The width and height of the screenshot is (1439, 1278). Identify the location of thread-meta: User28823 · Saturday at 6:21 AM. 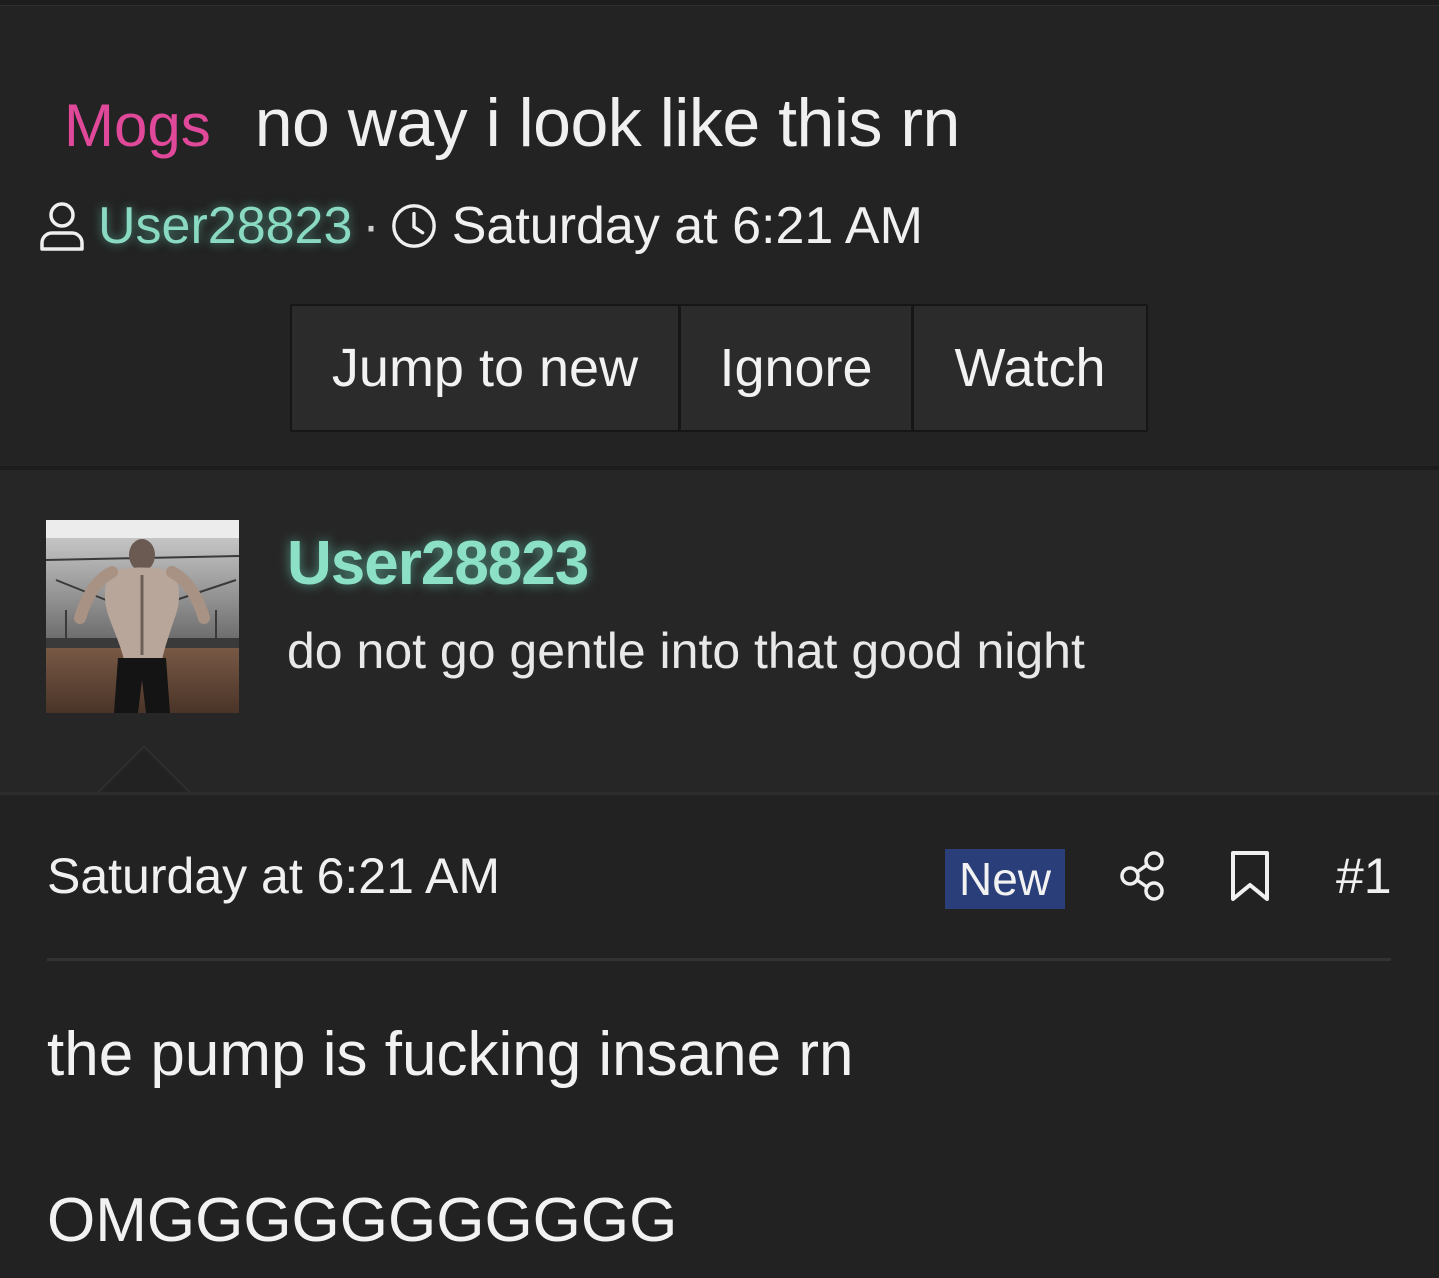
(480, 226).